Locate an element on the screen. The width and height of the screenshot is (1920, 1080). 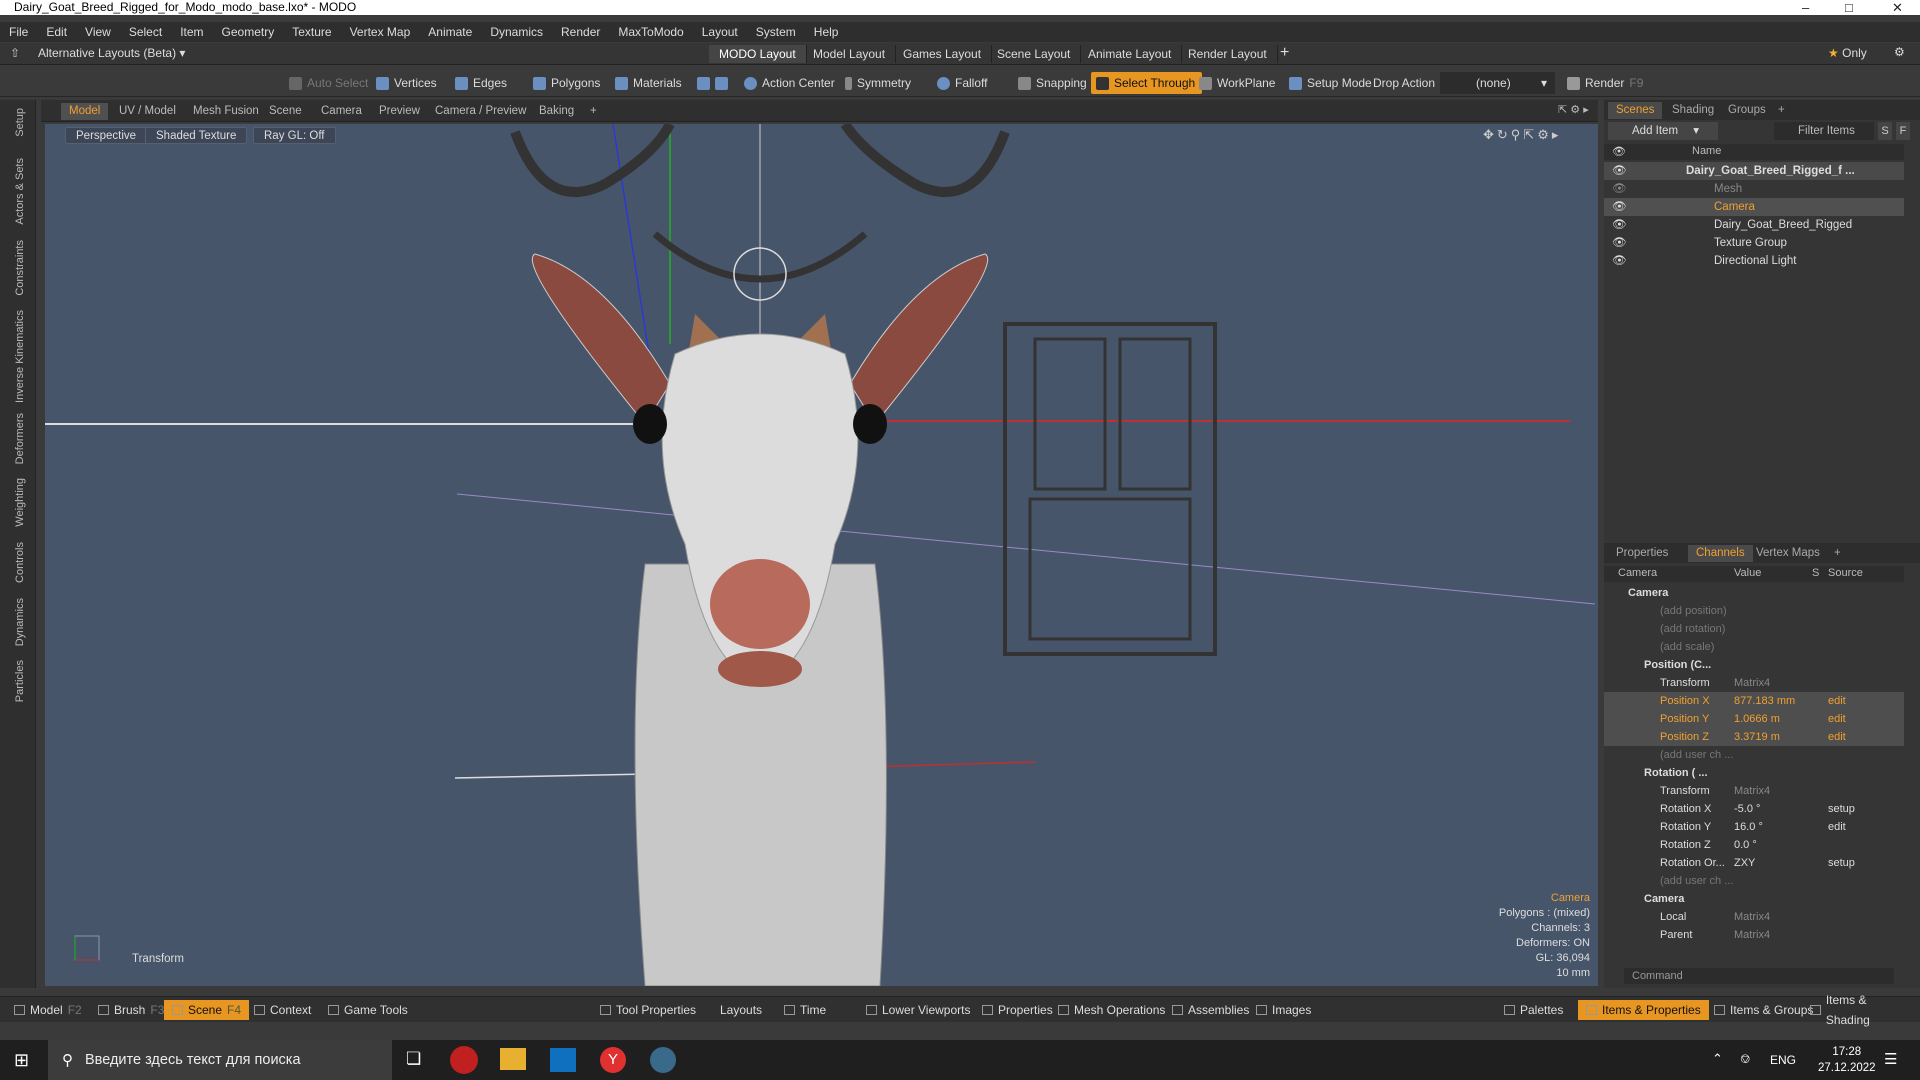
tree-row-camera: 👁 Camera is located at coordinates (1754, 207).